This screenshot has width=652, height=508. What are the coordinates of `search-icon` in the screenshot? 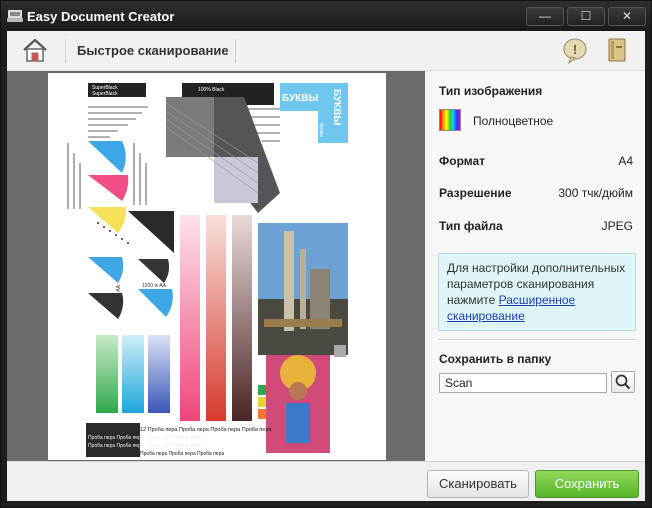 It's located at (623, 382).